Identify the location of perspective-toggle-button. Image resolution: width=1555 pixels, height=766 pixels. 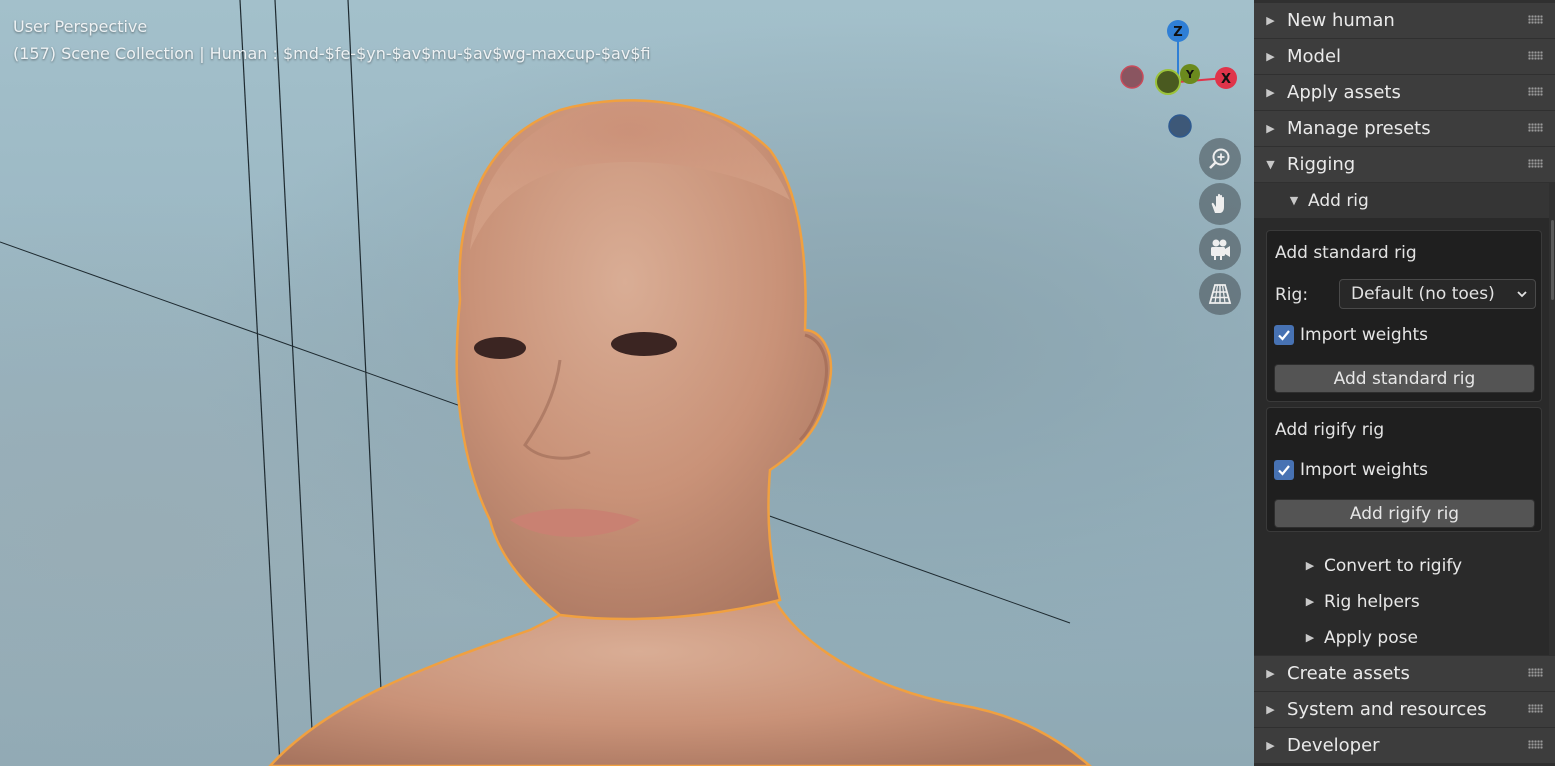
(1220, 294).